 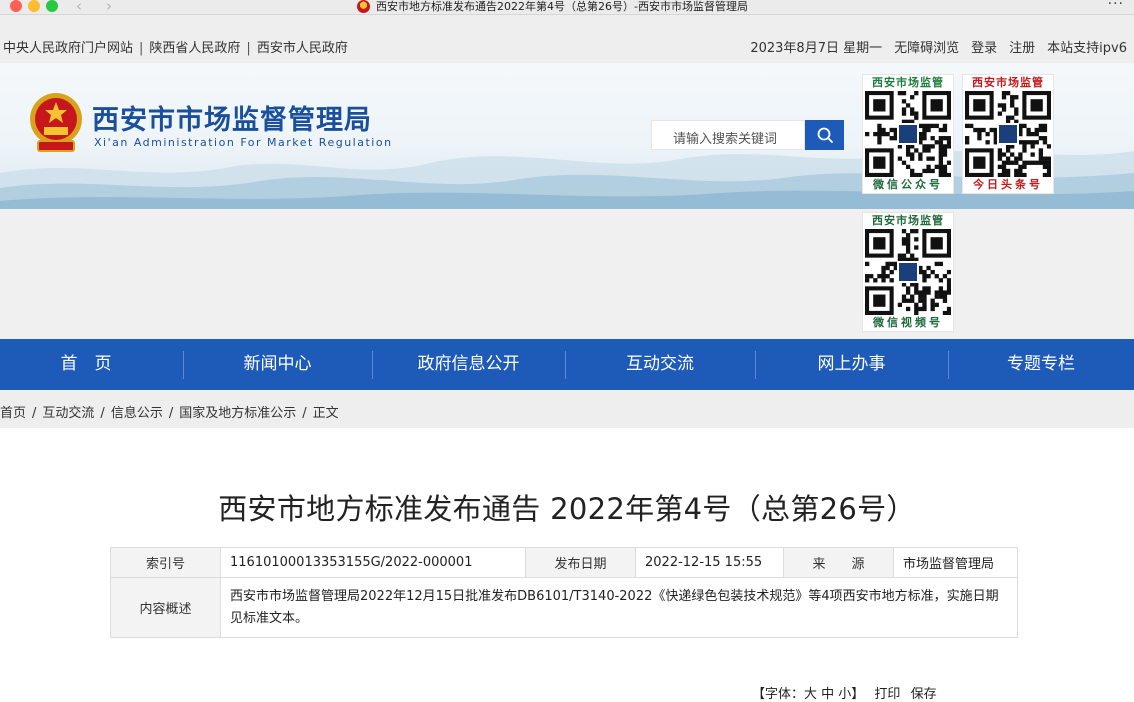 What do you see at coordinates (325, 413) in the screenshot?
I see `breadcrumb-current: 正文` at bounding box center [325, 413].